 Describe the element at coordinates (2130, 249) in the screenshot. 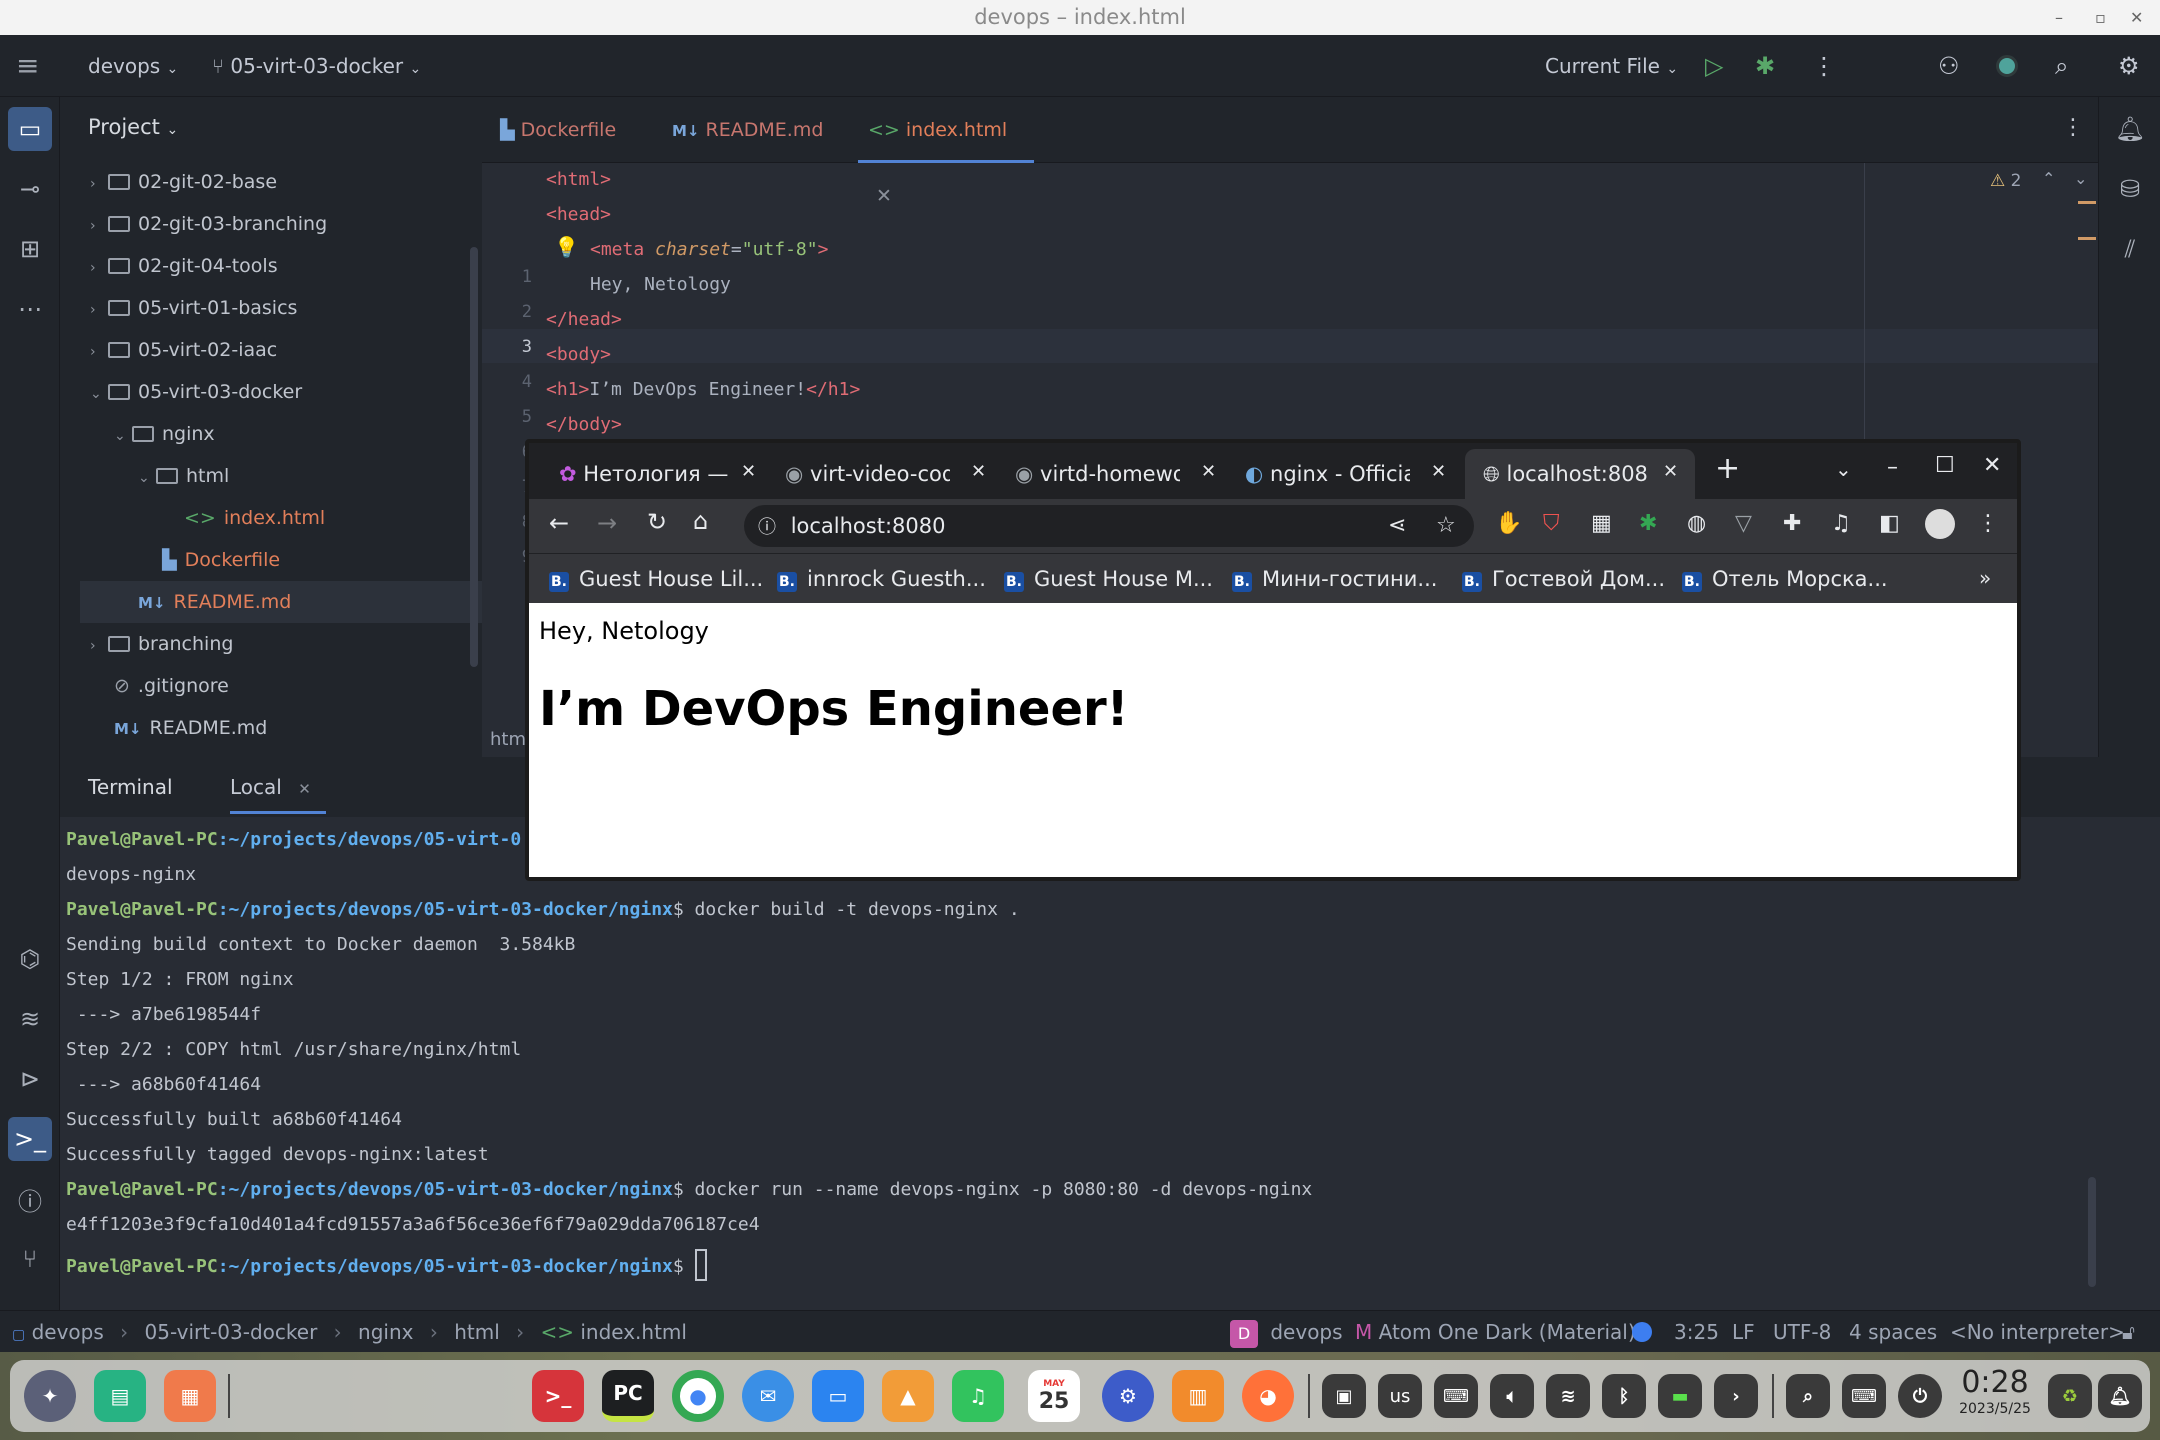

I see `sciview-icon: ⫽` at that location.